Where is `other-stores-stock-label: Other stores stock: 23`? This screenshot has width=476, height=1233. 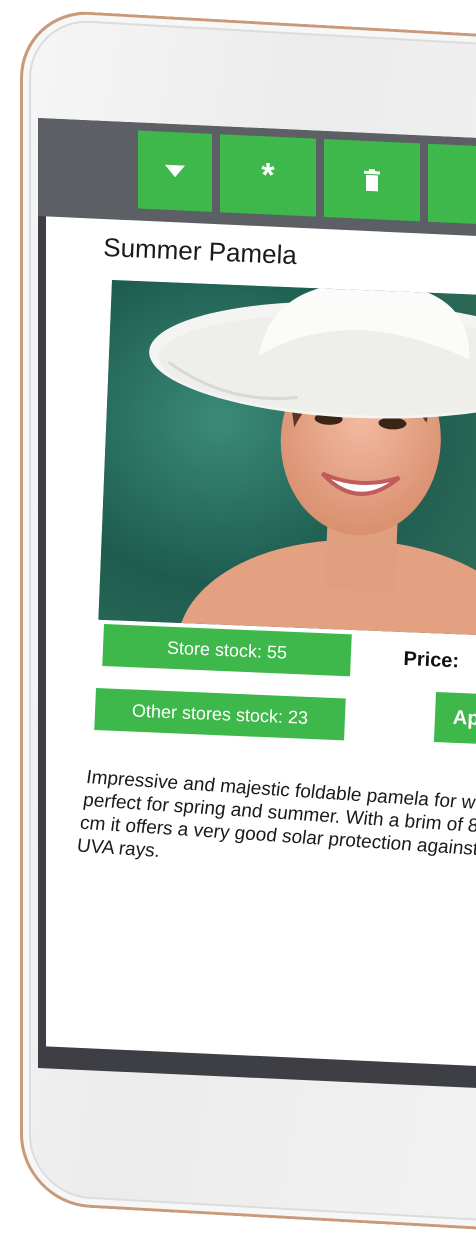 other-stores-stock-label: Other stores stock: 23 is located at coordinates (220, 714).